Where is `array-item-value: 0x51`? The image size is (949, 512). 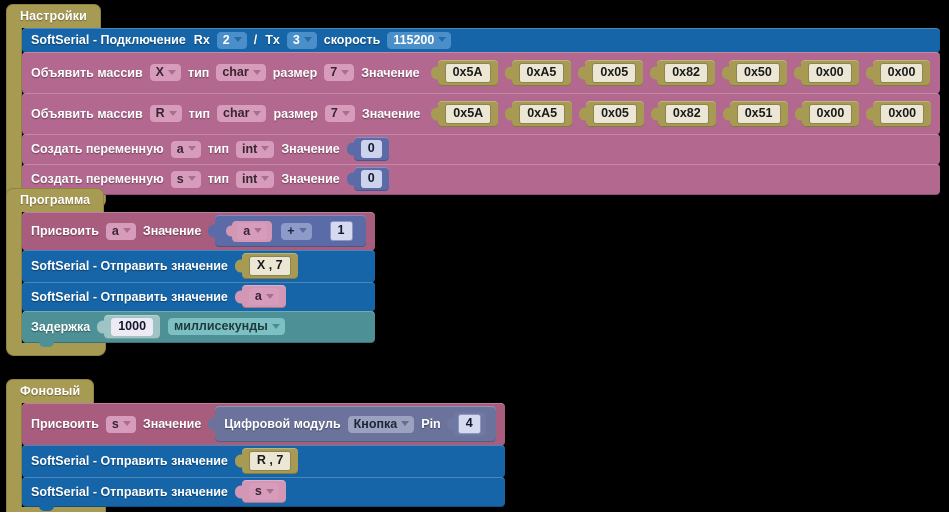
array-item-value: 0x51 is located at coordinates (758, 113).